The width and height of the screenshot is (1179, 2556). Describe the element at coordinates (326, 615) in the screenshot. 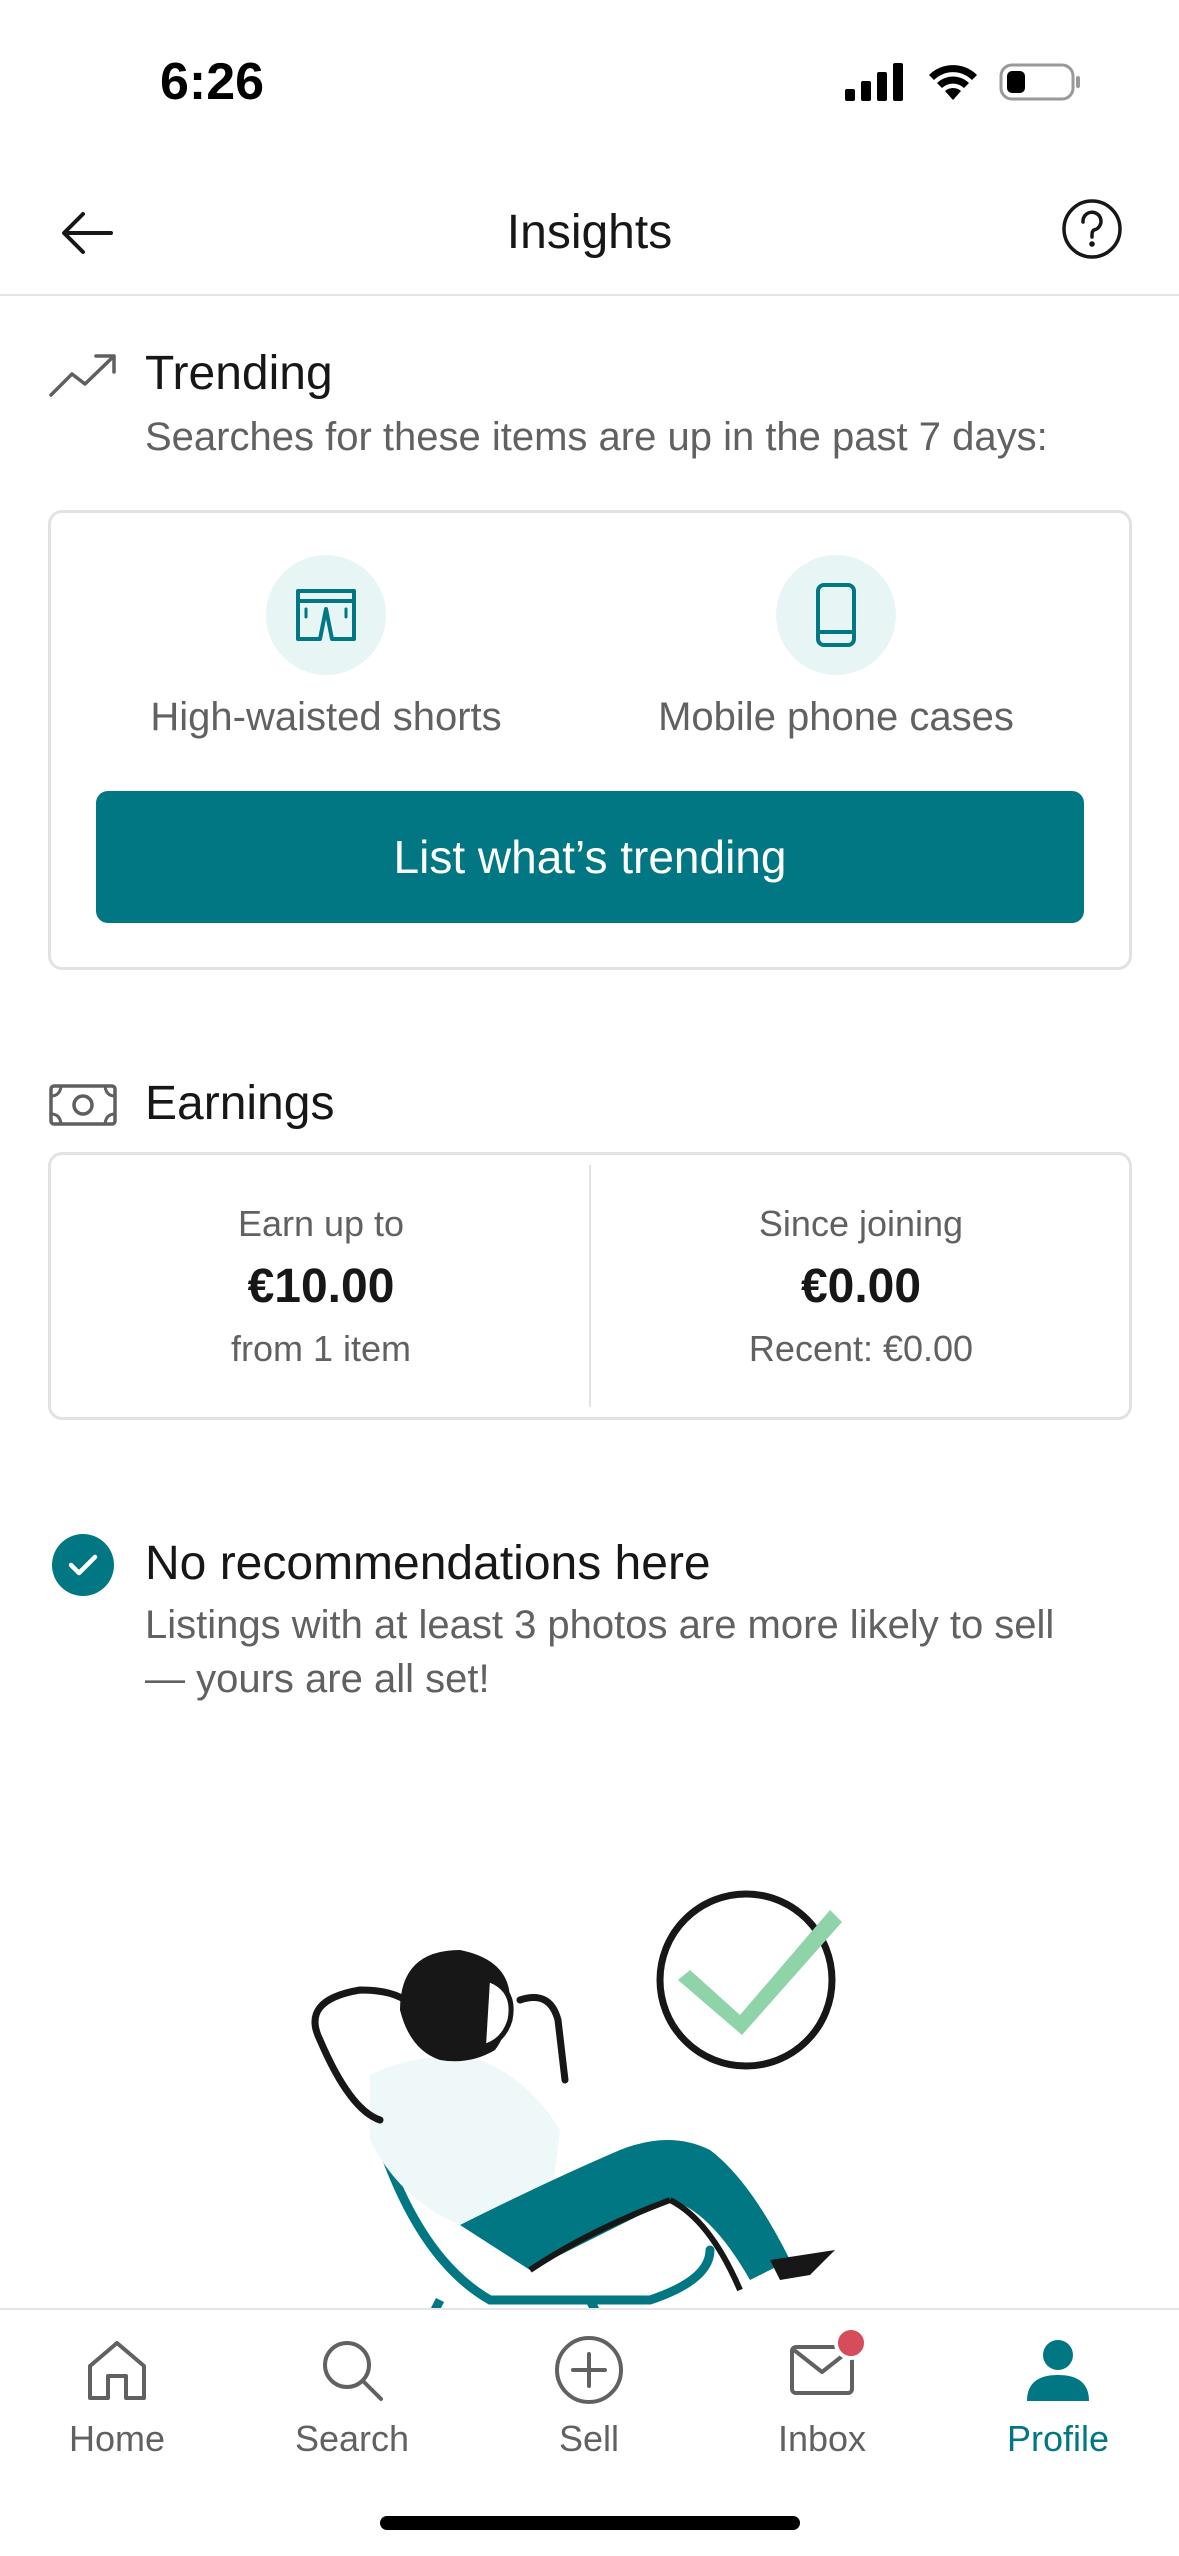

I see `shorts-icon` at that location.